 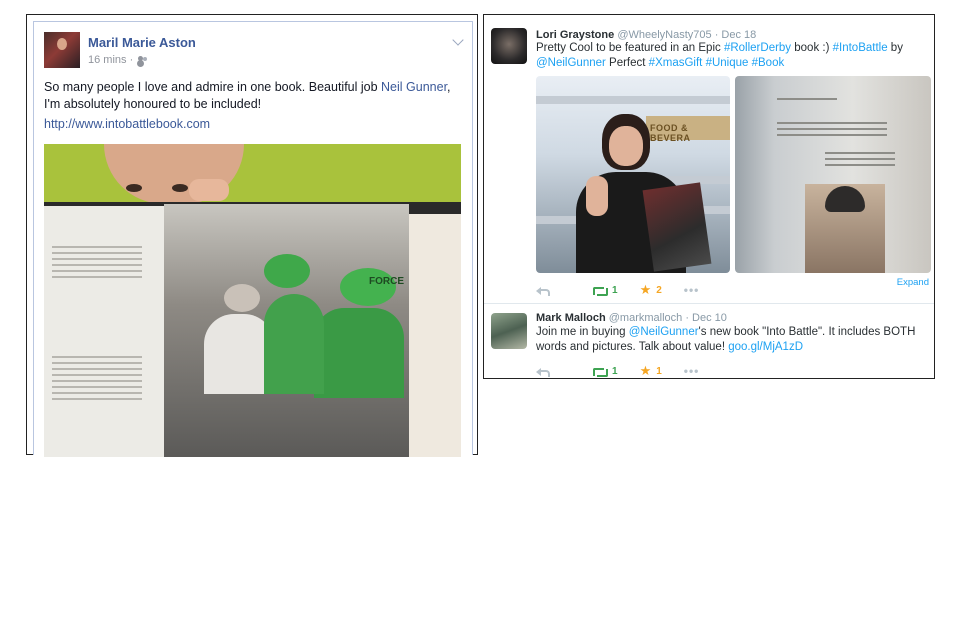 I want to click on post-timestamp: 16 mins ·, so click(x=110, y=60).